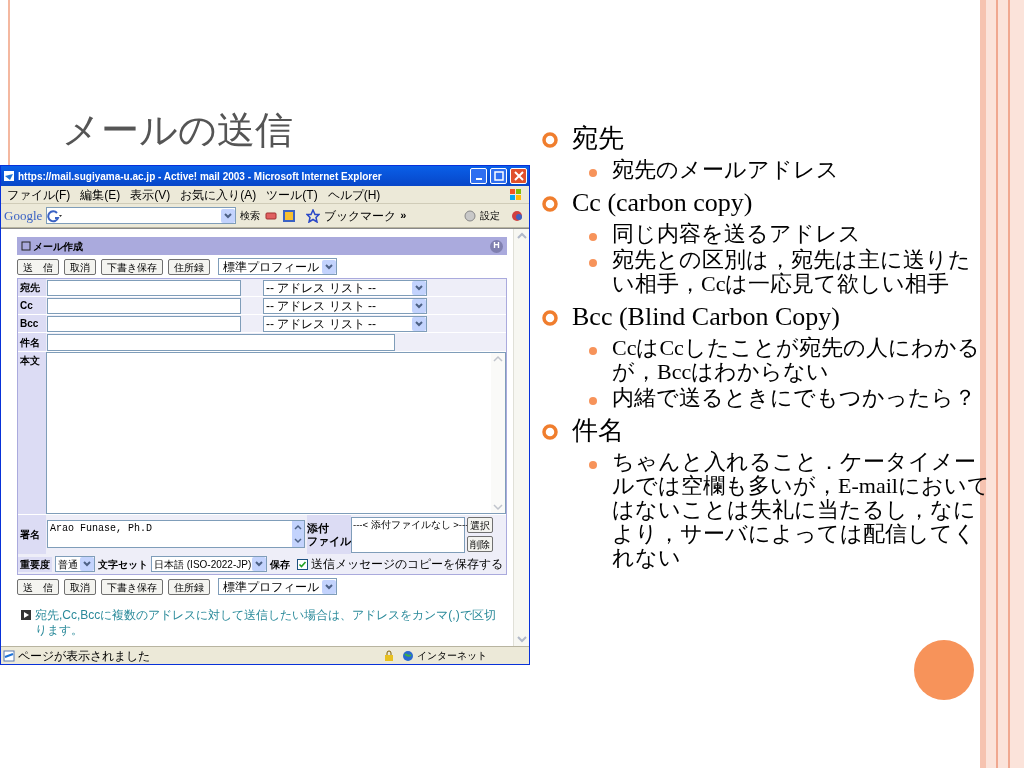  I want to click on settings-button: 設定, so click(490, 215).